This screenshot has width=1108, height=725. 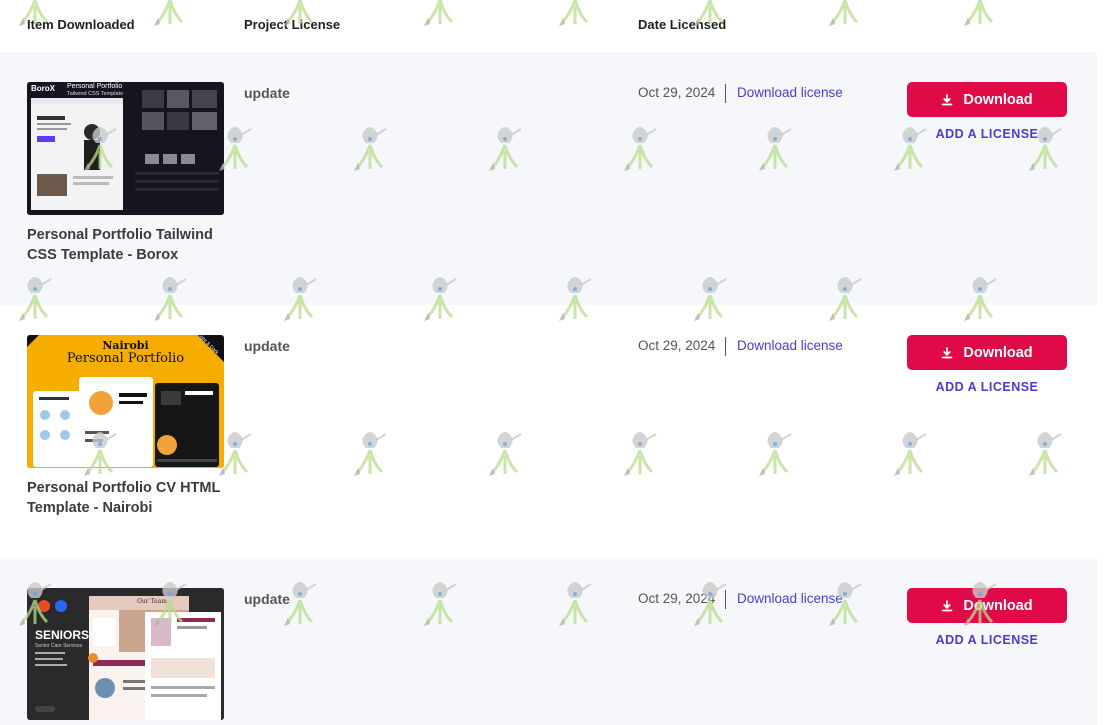 I want to click on page-edge, so click(x=1102, y=362).